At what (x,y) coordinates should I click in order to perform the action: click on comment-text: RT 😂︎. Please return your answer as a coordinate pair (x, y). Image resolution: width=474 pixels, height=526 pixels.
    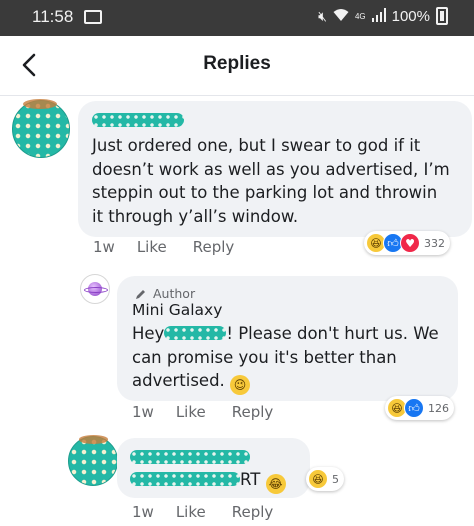
    Looking at the image, I should click on (215, 481).